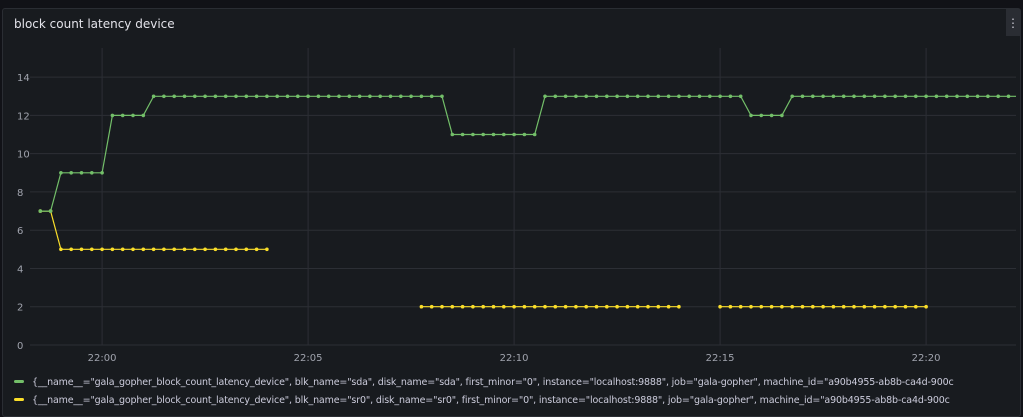  Describe the element at coordinates (720, 358) in the screenshot. I see `x-tick-label: 22:15` at that location.